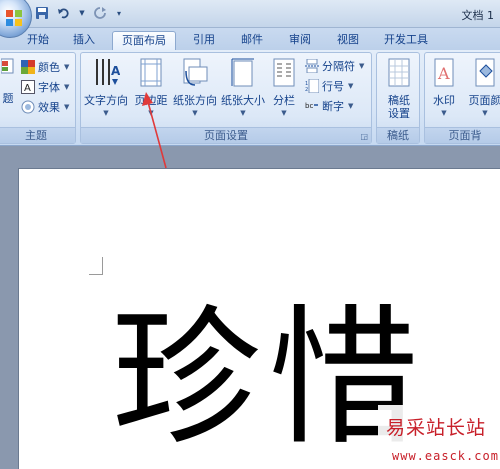 This screenshot has height=469, width=500. I want to click on theme-colors-button: 颜色 ▼, so click(45, 67).